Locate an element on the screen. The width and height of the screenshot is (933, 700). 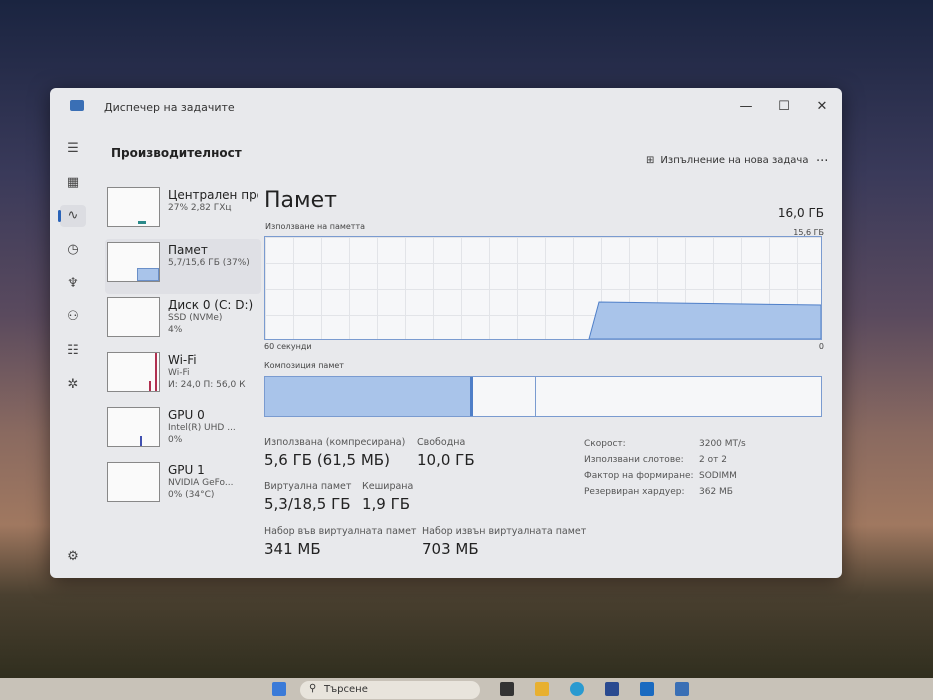
search-placeholder: Търсене is located at coordinates (346, 689).